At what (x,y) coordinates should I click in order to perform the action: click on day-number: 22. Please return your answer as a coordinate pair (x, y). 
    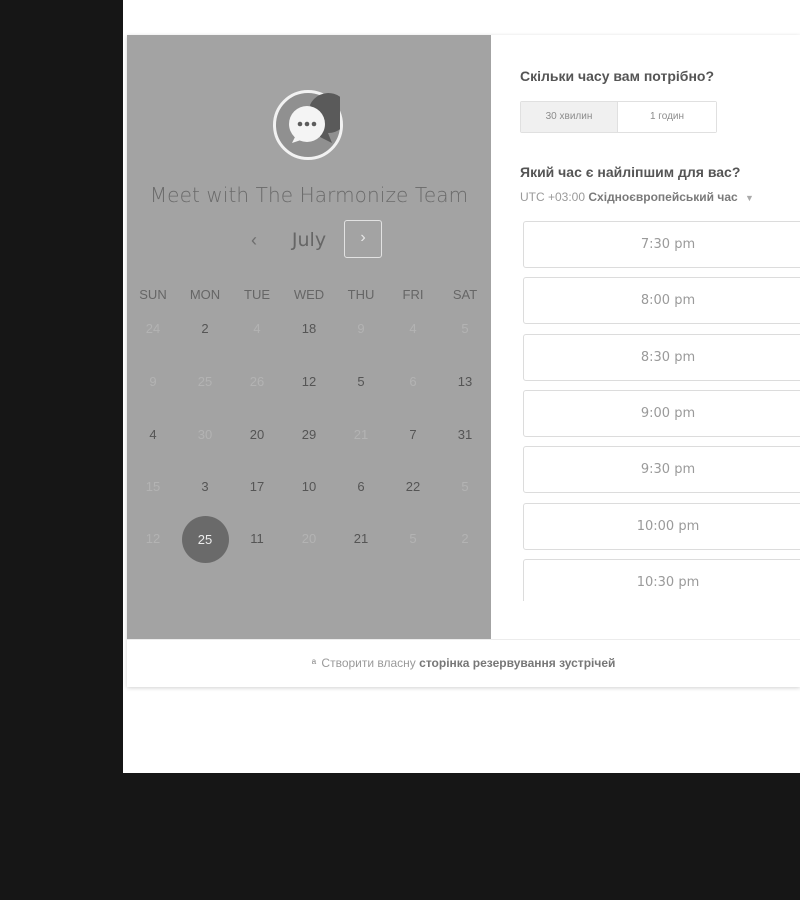
    Looking at the image, I should click on (413, 486).